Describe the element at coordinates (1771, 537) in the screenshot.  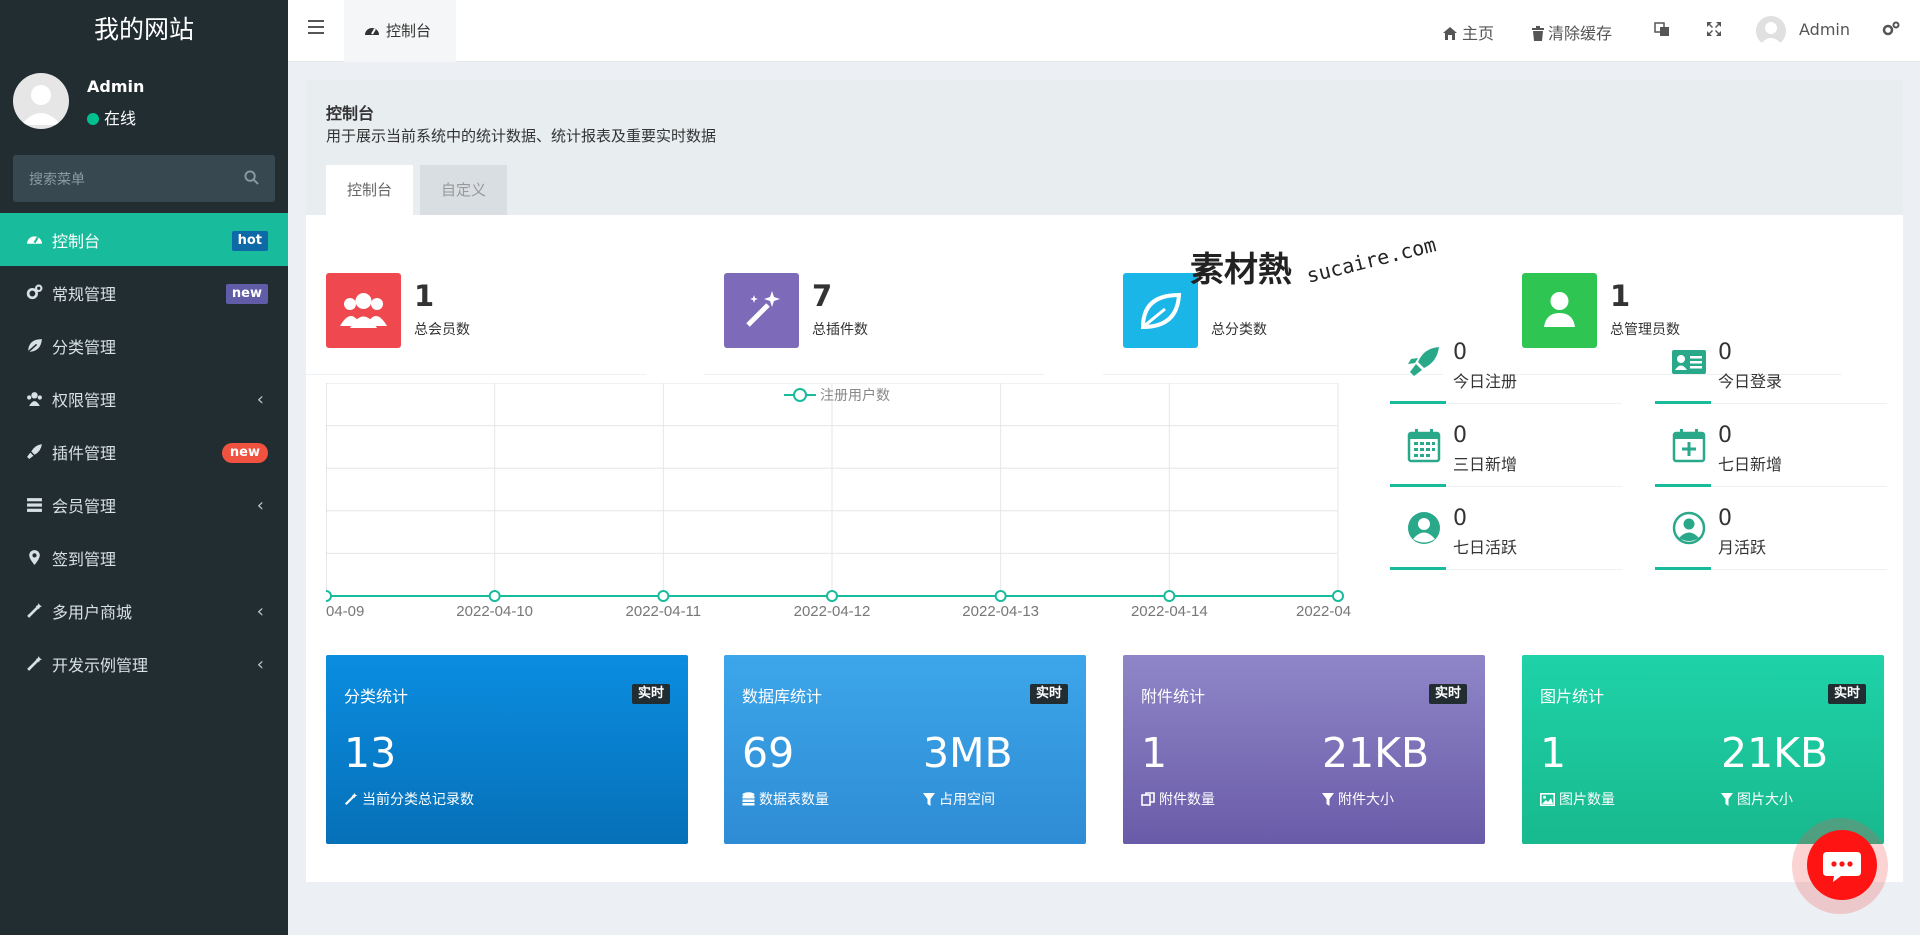
I see `mini-stat-monthly-active: 0 月活跃` at that location.